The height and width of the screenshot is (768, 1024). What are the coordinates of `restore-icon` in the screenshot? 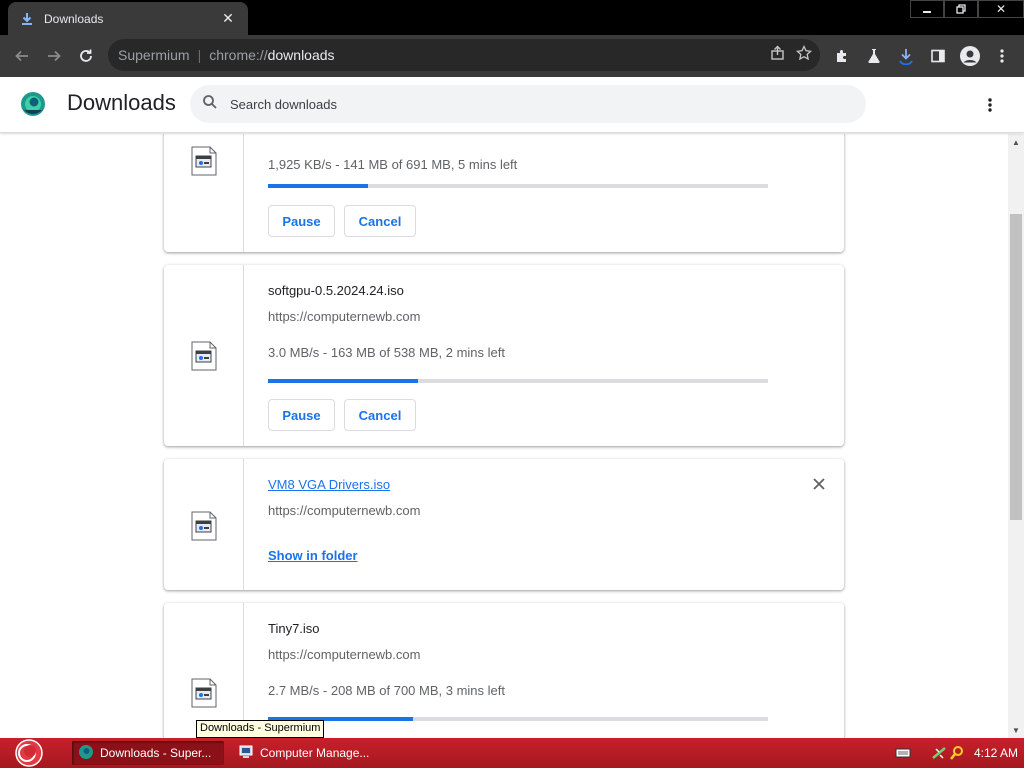 It's located at (961, 9).